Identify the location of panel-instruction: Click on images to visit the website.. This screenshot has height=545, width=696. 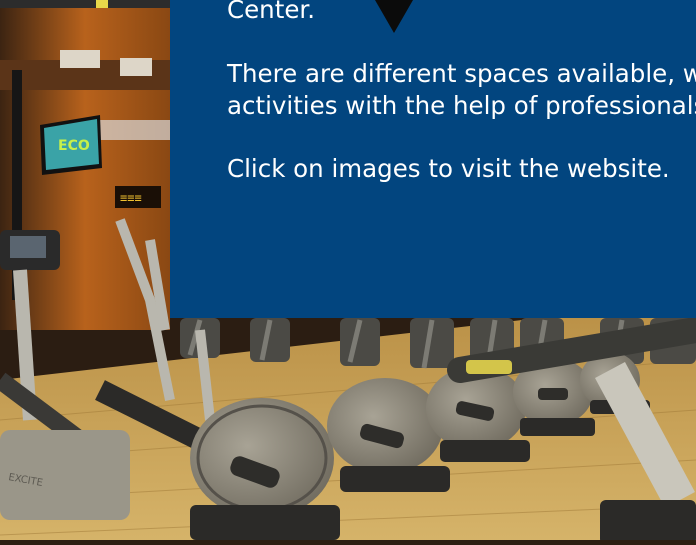
(448, 168).